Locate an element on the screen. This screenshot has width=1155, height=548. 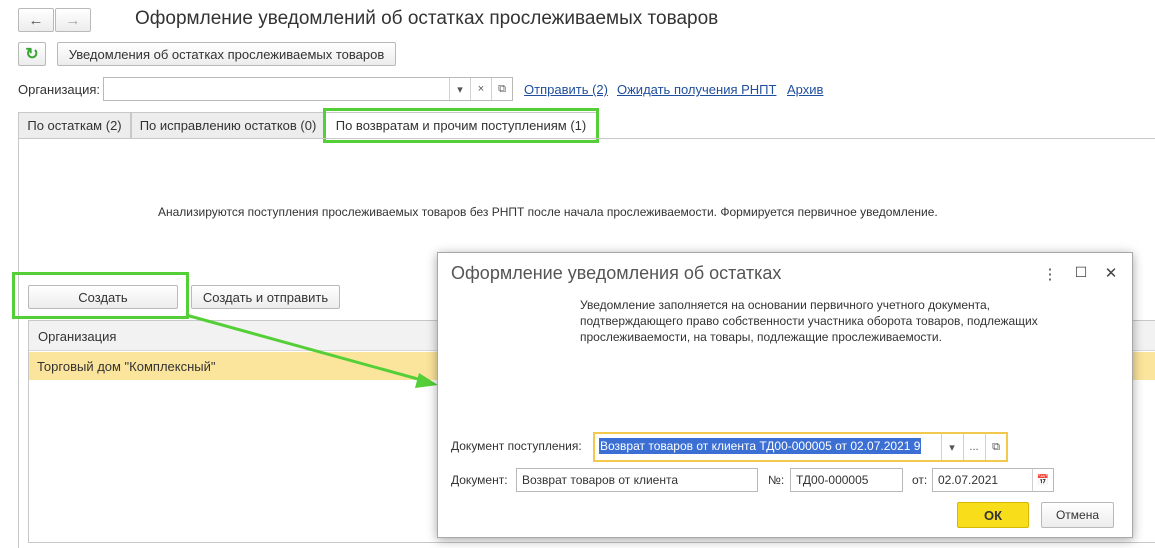
document-value: Возврат товаров от клиента is located at coordinates (600, 480).